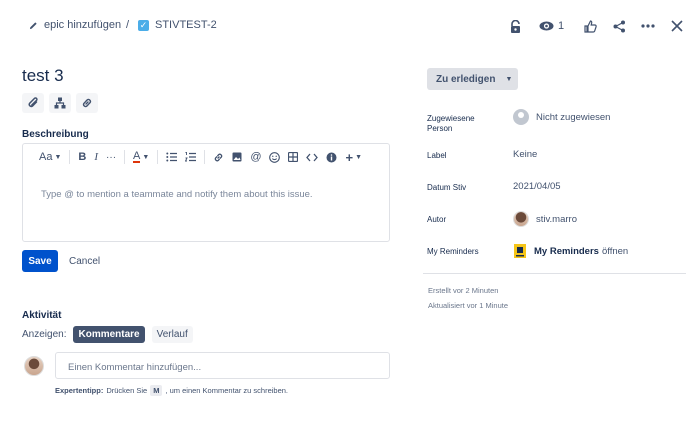 This screenshot has height=429, width=699. What do you see at coordinates (331, 157) in the screenshot?
I see `info-icon` at bounding box center [331, 157].